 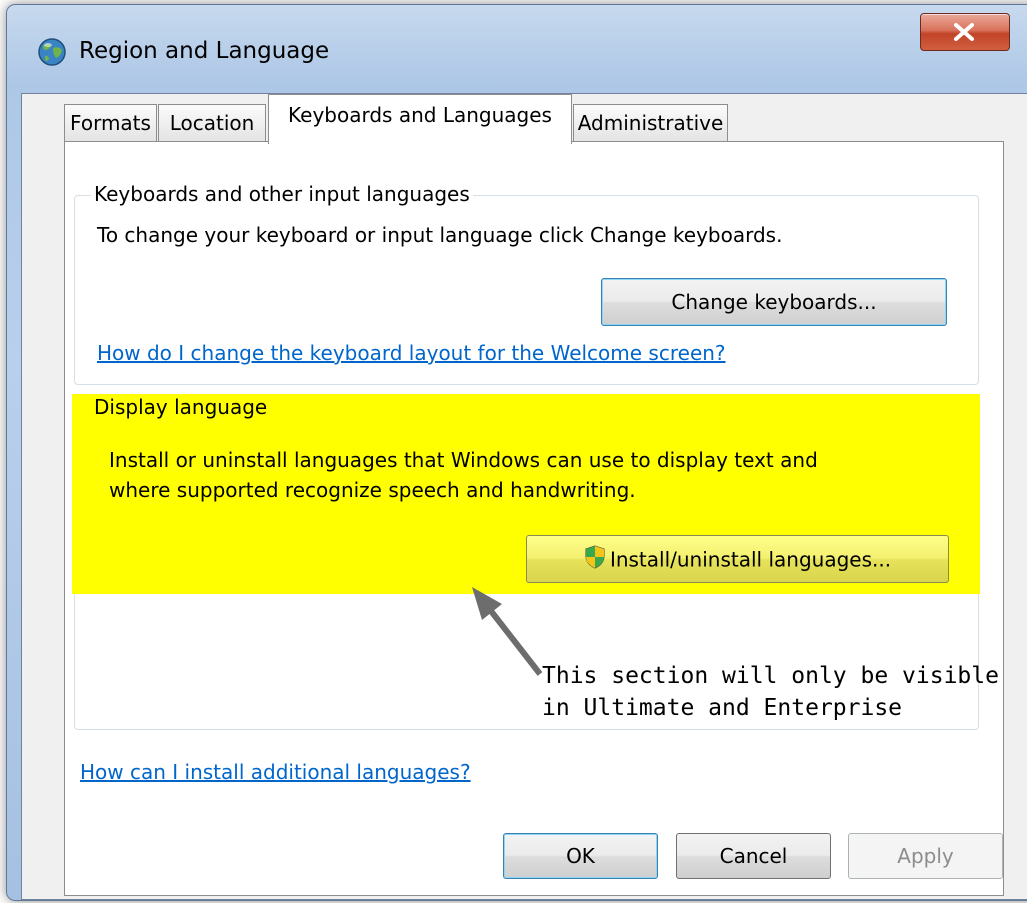 I want to click on close-icon, so click(x=964, y=32).